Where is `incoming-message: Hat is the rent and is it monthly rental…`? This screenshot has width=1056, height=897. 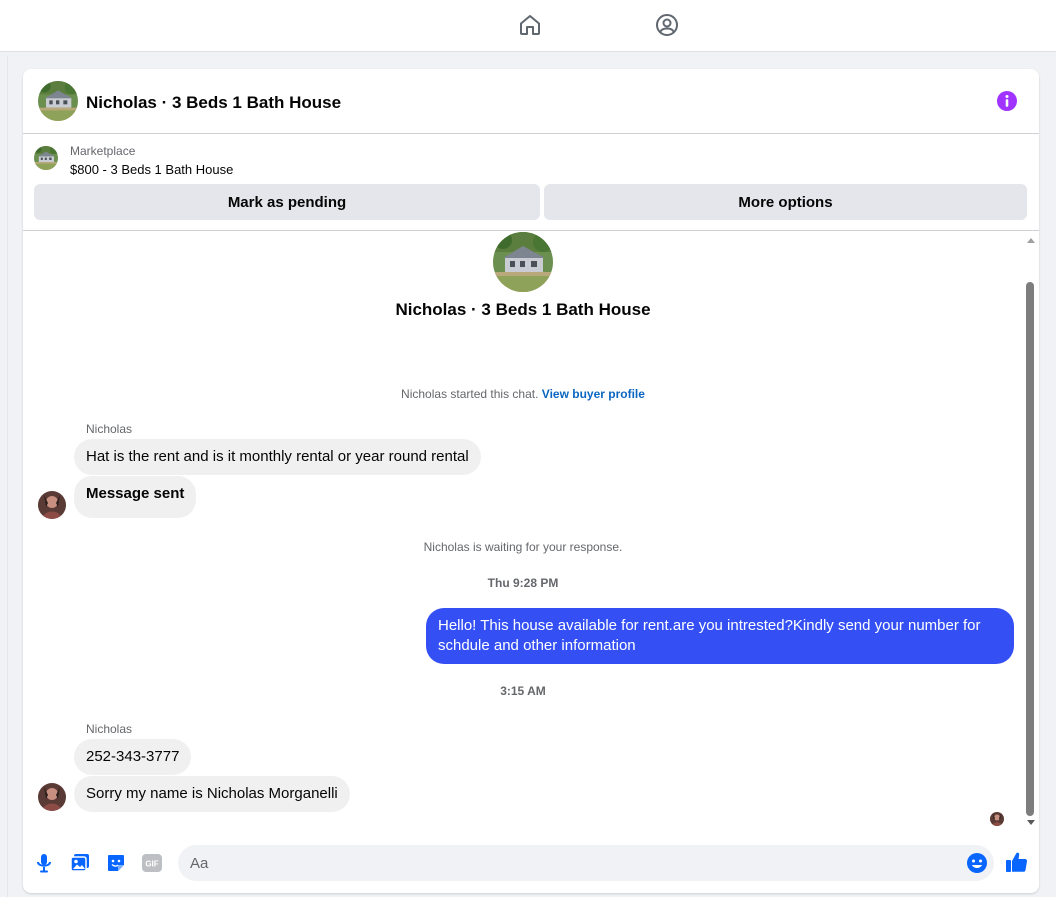
incoming-message: Hat is the rent and is it monthly rental… is located at coordinates (277, 457).